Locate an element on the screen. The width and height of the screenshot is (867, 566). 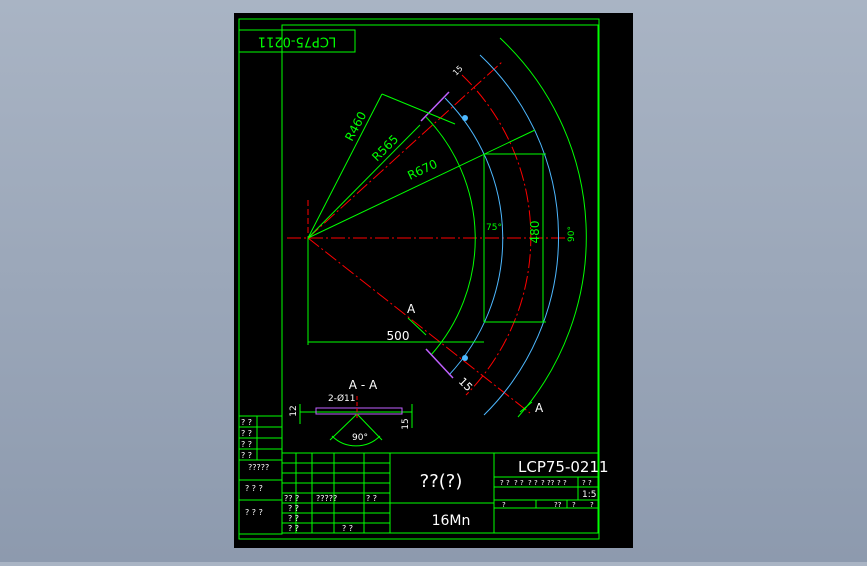
rev-cell-3: ? ? is located at coordinates (246, 455).